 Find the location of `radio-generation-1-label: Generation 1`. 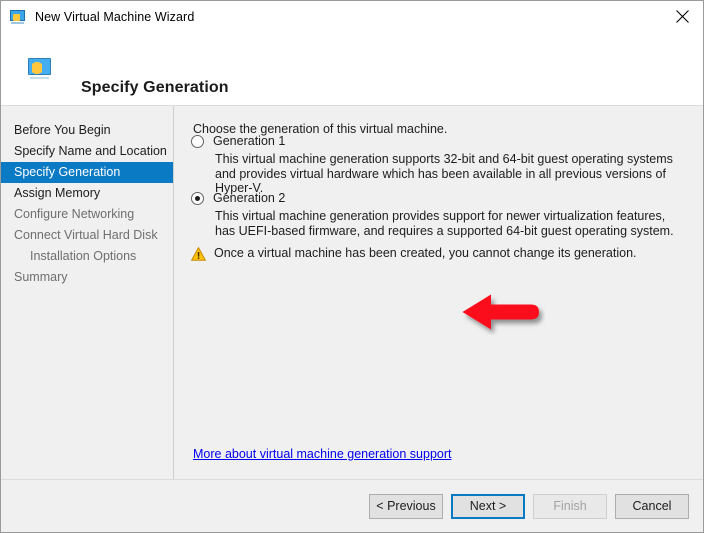

radio-generation-1-label: Generation 1 is located at coordinates (249, 141).